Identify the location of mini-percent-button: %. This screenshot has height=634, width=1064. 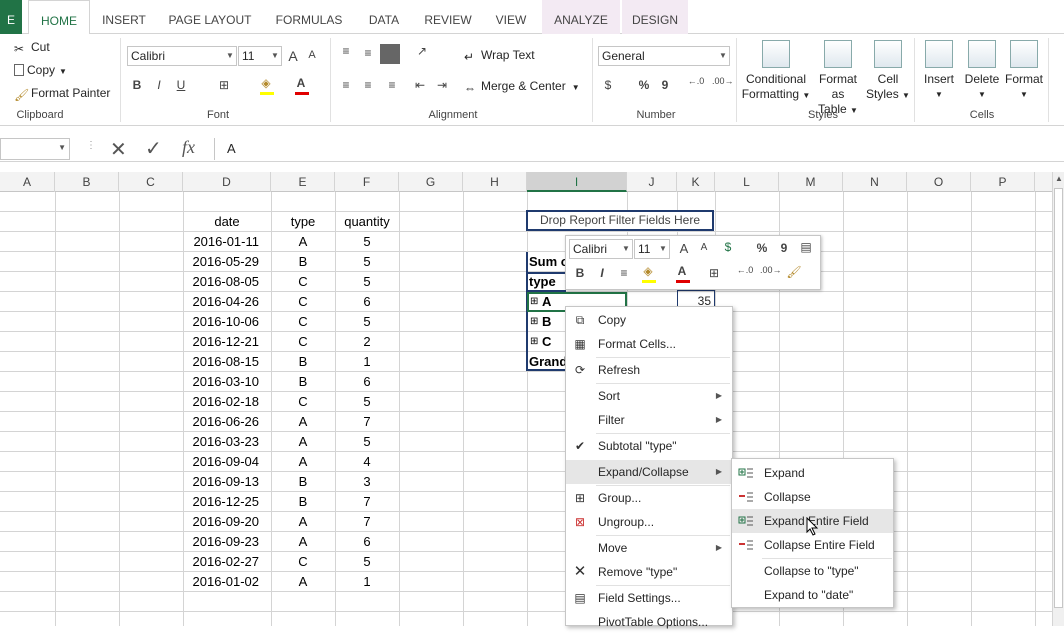
(762, 248).